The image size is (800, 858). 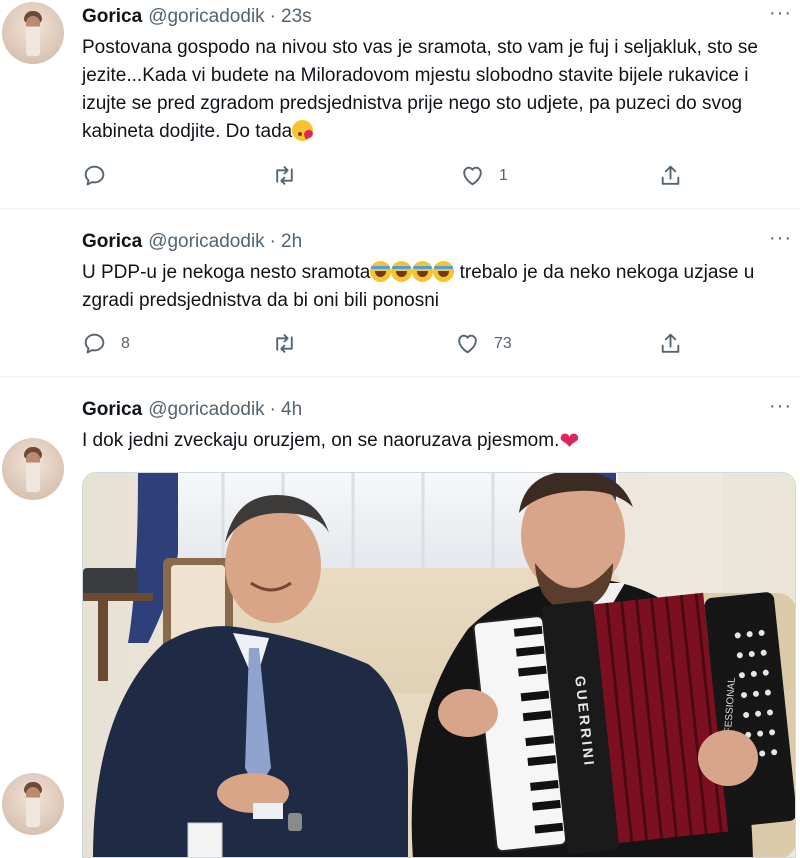 What do you see at coordinates (382, 178) in the screenshot?
I see `tweet-actions: 1` at bounding box center [382, 178].